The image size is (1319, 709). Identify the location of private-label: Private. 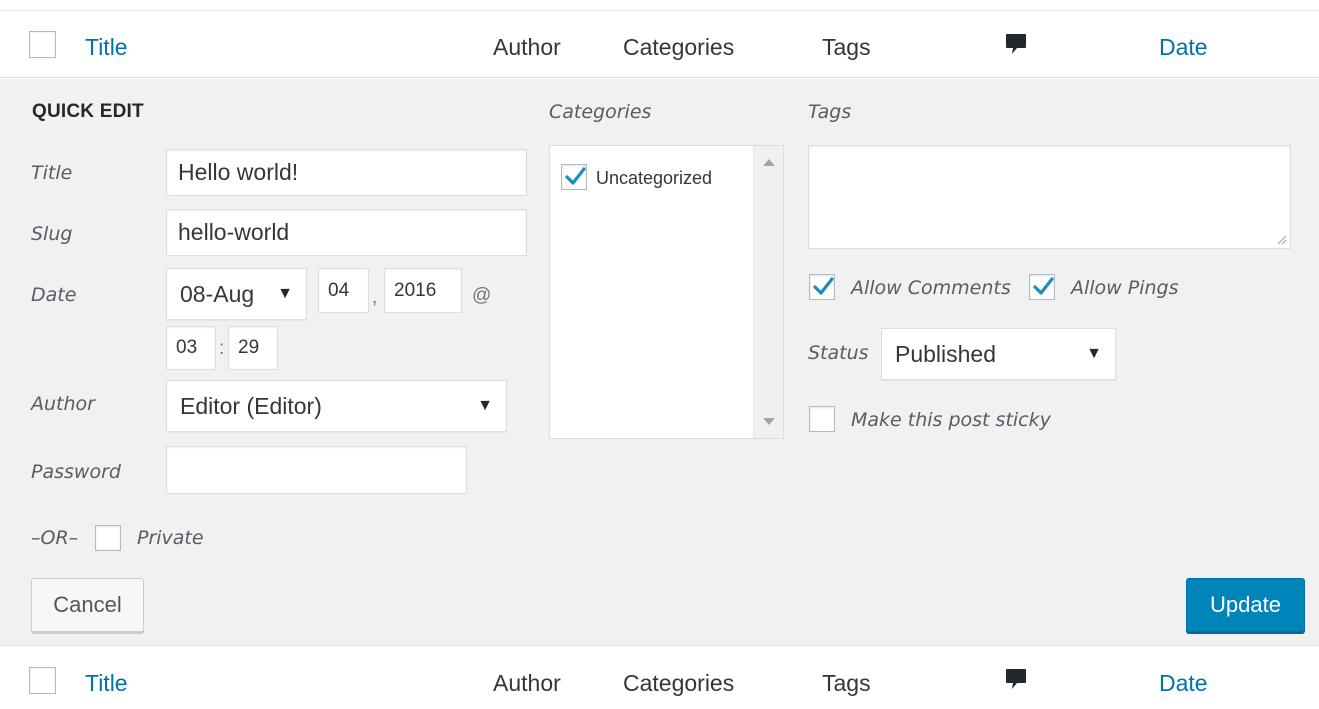
(170, 538).